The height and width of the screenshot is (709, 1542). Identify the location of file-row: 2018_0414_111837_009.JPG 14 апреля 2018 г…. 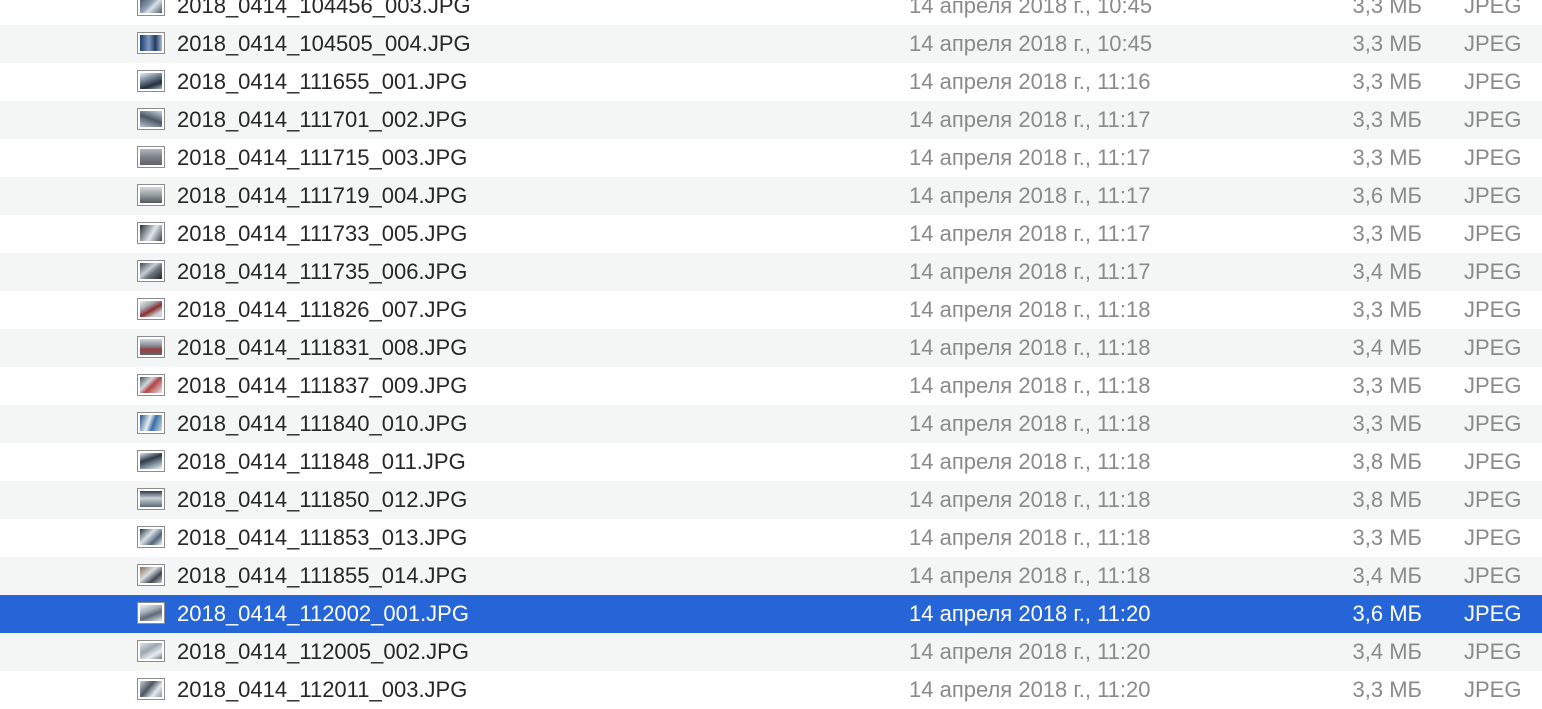
(771, 386).